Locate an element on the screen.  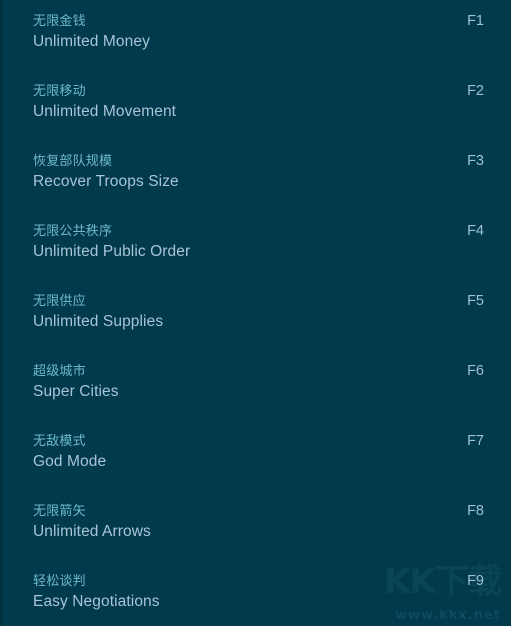
cheat-row-f3: 恢复部队规模 Recover Troops Size F3 is located at coordinates (258, 178).